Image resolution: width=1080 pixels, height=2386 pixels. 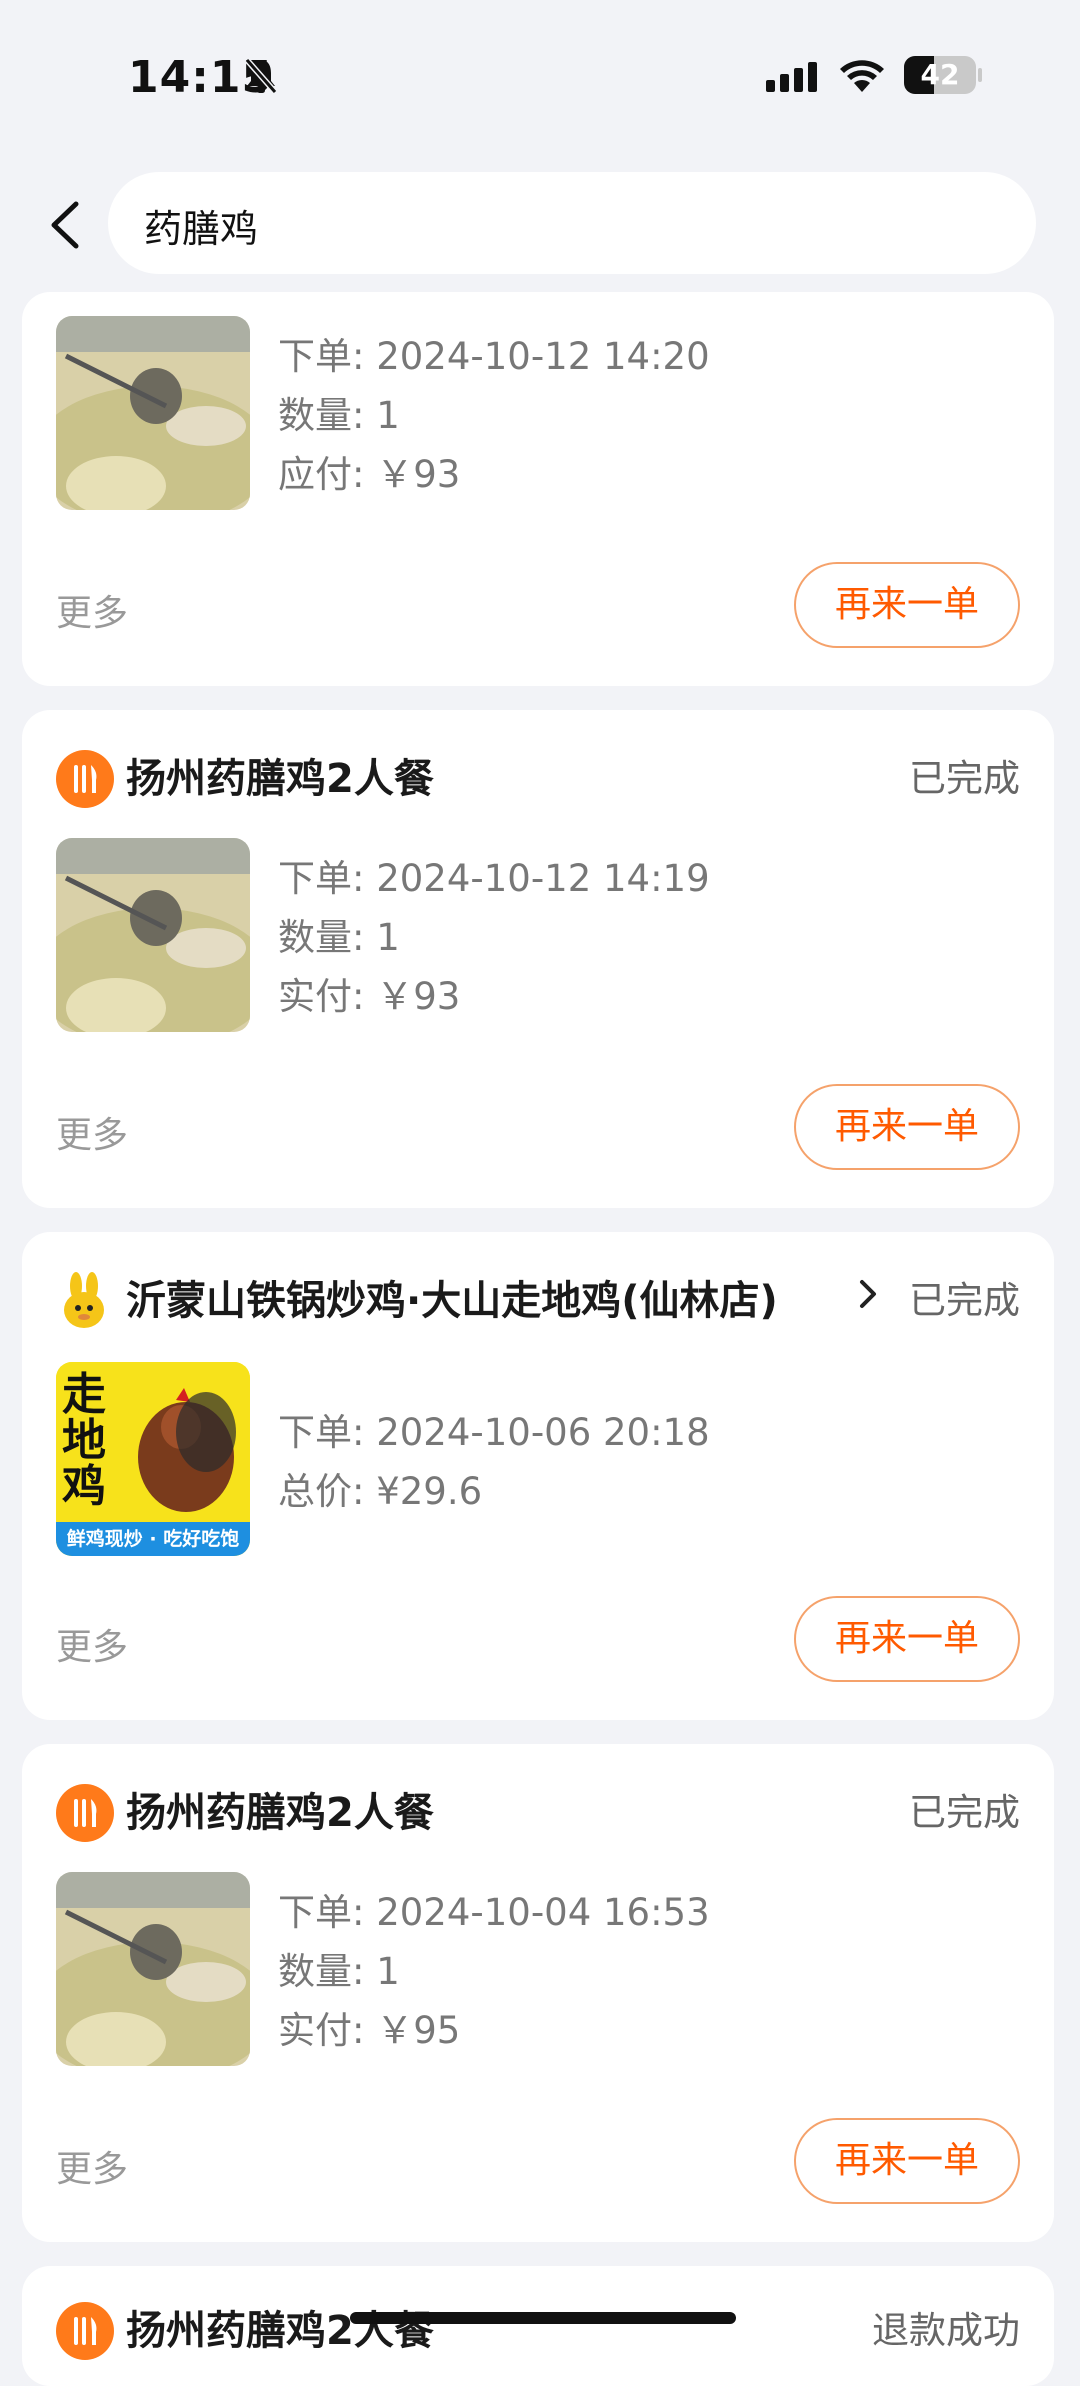 I want to click on order-card: 扬州药膳鸡2人餐 退款成功, so click(x=538, y=2326).